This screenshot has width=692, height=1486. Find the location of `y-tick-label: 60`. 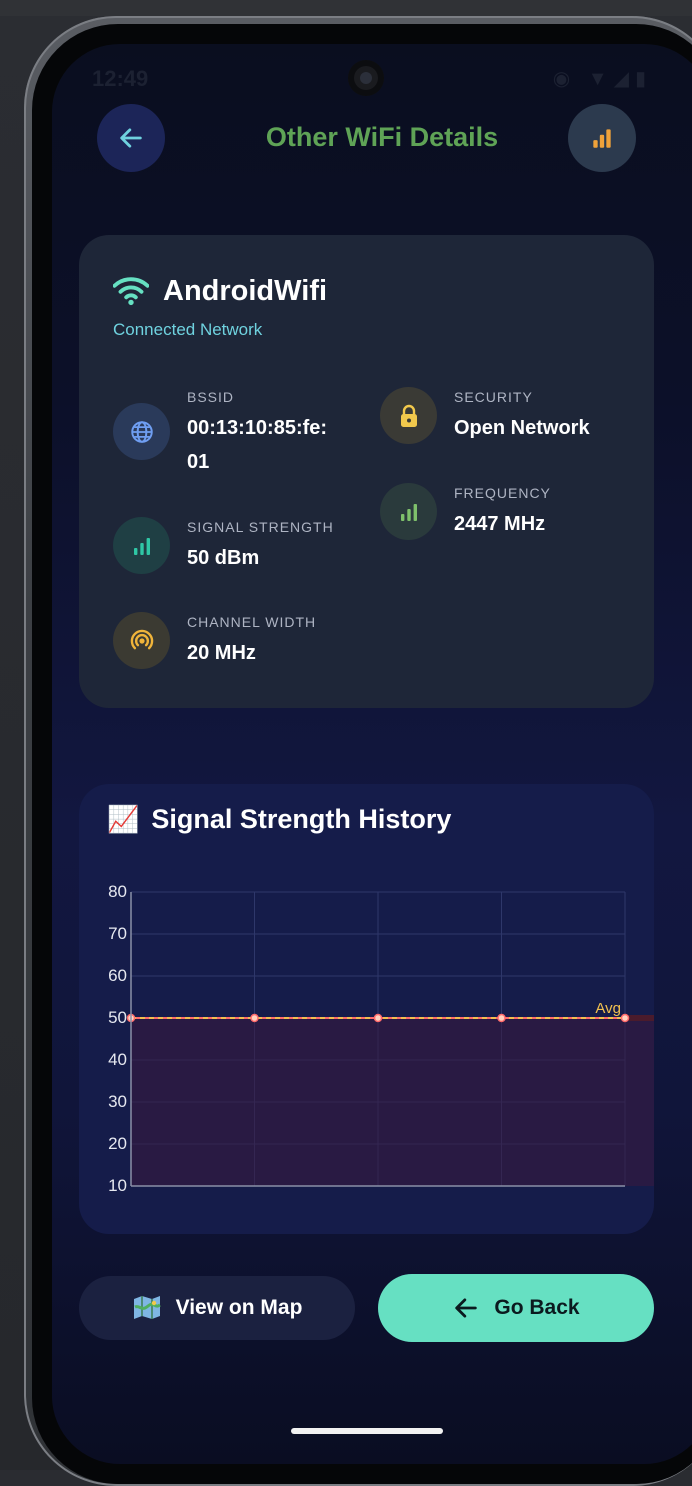

y-tick-label: 60 is located at coordinates (117, 975).